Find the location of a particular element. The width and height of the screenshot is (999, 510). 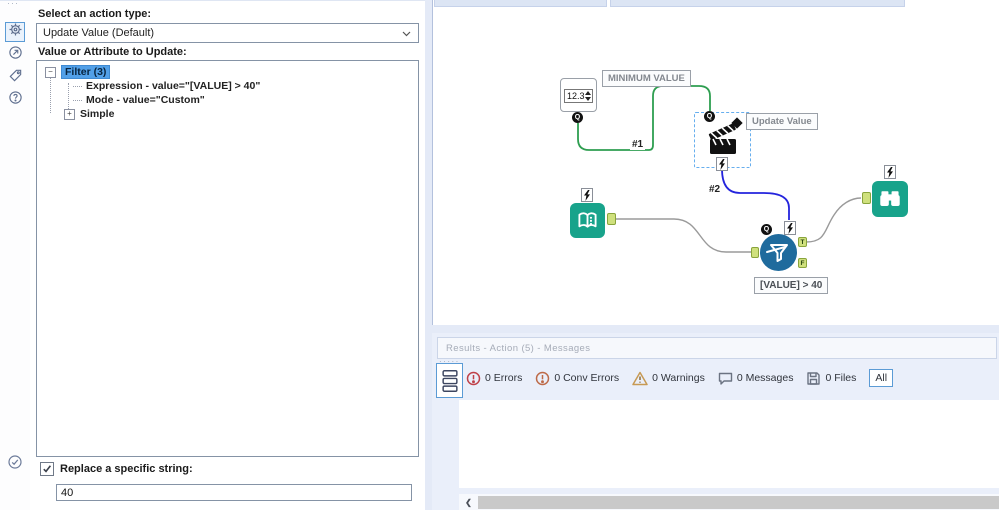

results-content-area is located at coordinates (729, 444).